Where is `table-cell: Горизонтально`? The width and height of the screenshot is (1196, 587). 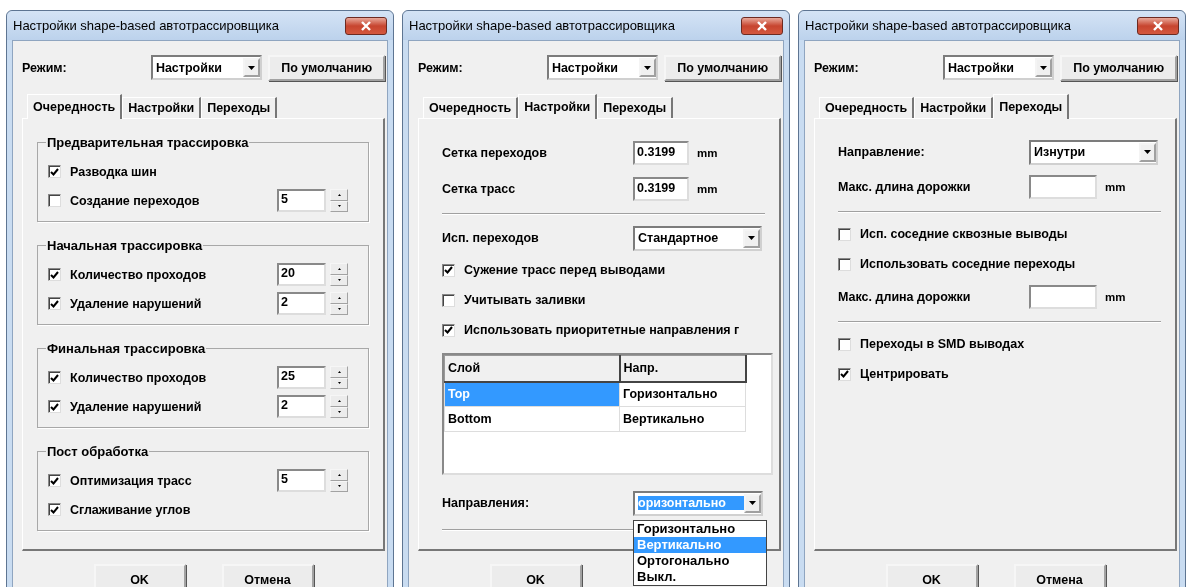 table-cell: Горизонтально is located at coordinates (682, 394).